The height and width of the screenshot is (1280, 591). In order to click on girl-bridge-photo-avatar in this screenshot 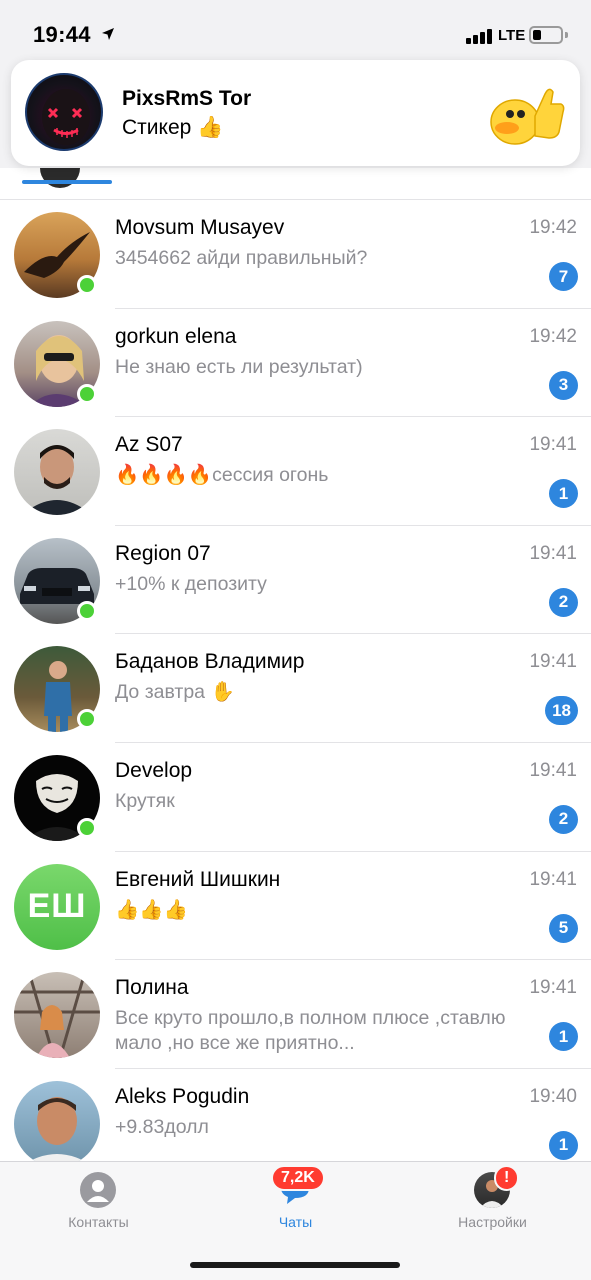, I will do `click(57, 1015)`.